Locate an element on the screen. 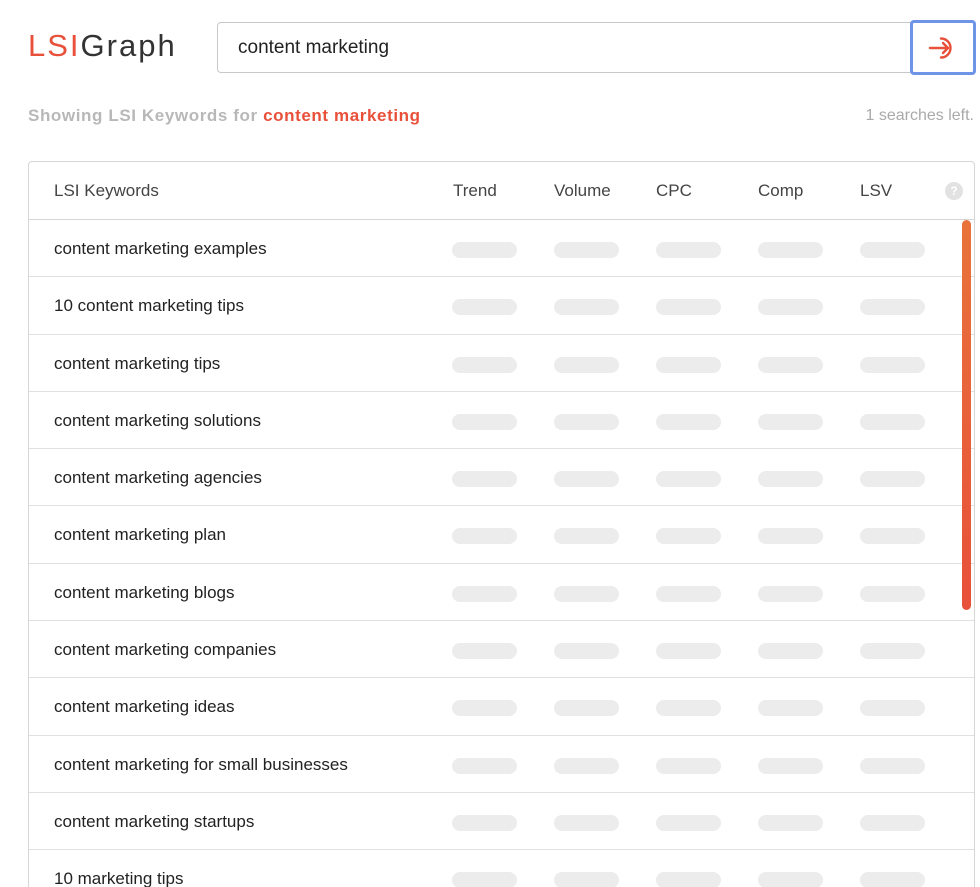 The image size is (980, 887). results-prefix: Showing LSI Keywords for is located at coordinates (143, 115).